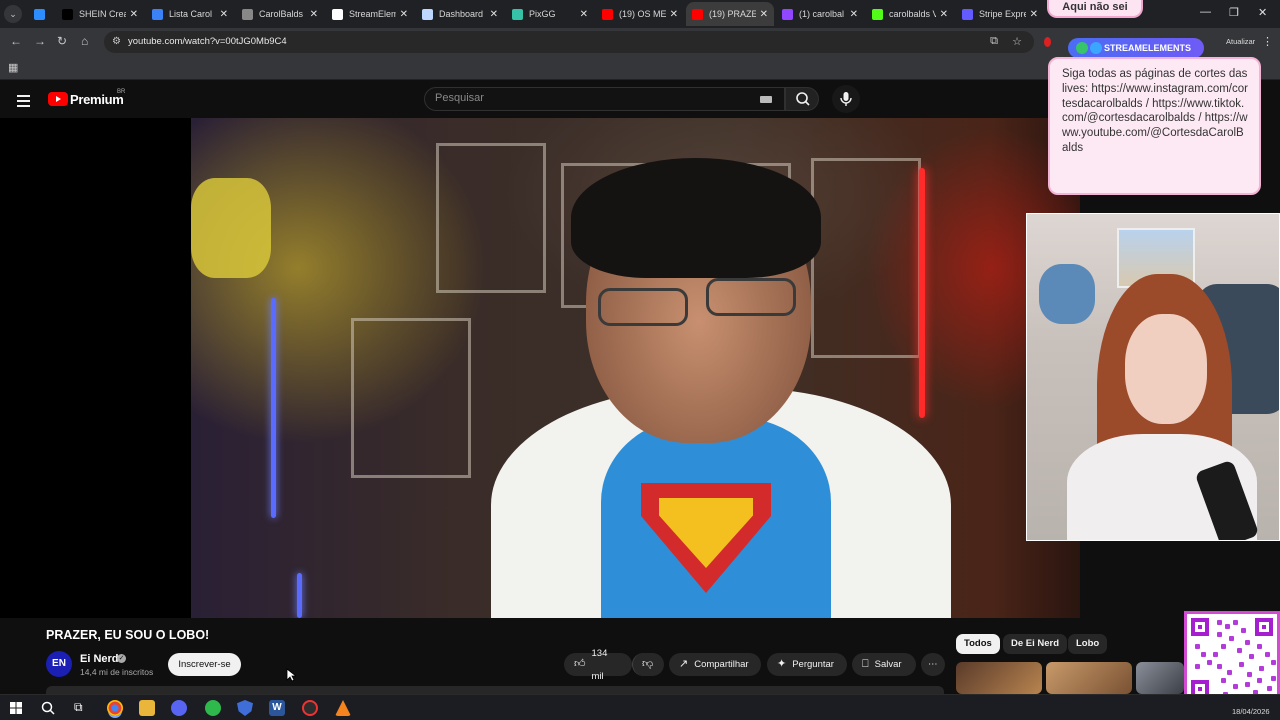 The height and width of the screenshot is (720, 1280). What do you see at coordinates (1017, 41) in the screenshot?
I see `bookmark-star-icon: ☆` at bounding box center [1017, 41].